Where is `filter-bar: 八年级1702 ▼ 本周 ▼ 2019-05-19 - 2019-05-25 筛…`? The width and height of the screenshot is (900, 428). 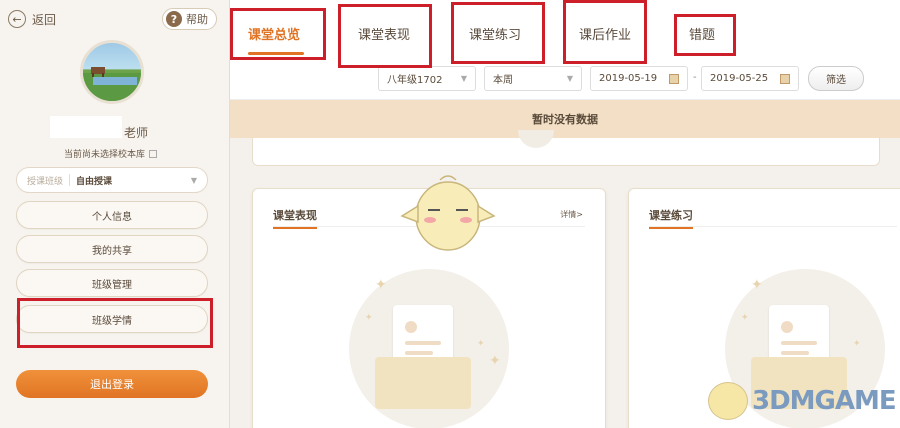
filter-bar: 八年级1702 ▼ 本周 ▼ 2019-05-19 - 2019-05-25 筛… is located at coordinates (565, 81).